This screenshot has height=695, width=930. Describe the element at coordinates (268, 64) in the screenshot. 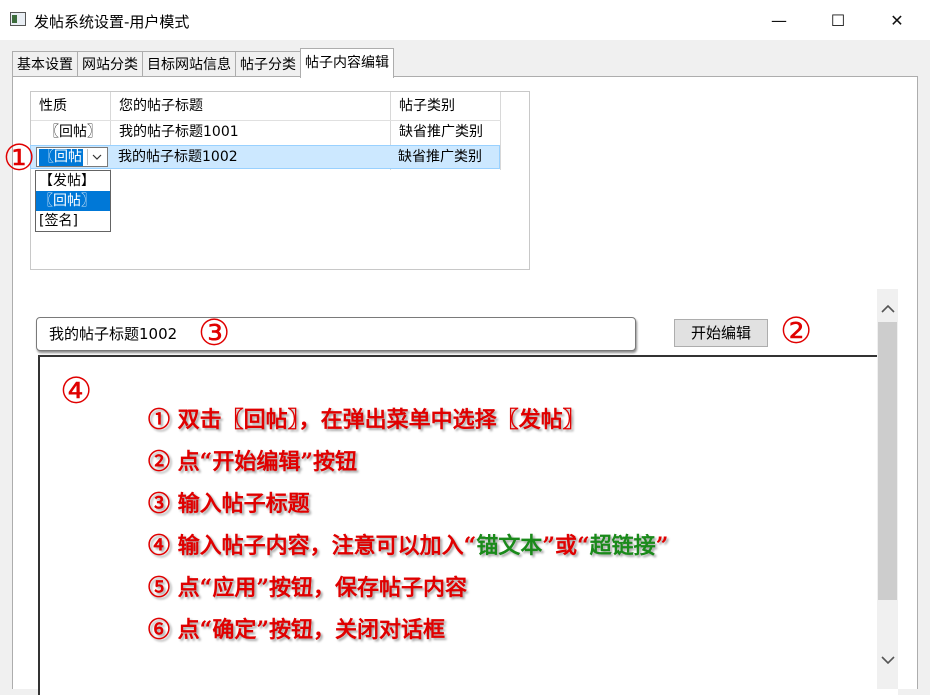

I see `tab-post-categories: 帖子分类` at that location.